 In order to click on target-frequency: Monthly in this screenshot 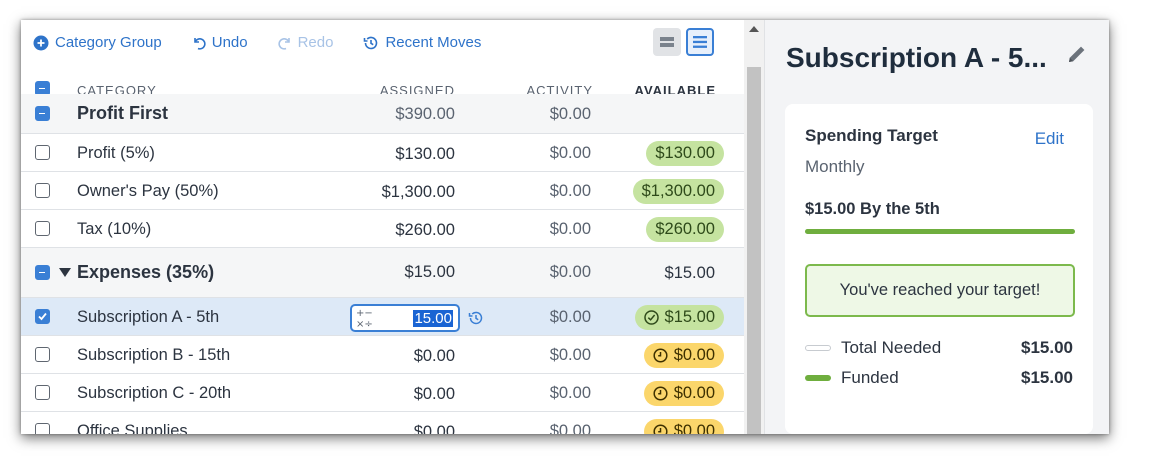, I will do `click(835, 166)`.